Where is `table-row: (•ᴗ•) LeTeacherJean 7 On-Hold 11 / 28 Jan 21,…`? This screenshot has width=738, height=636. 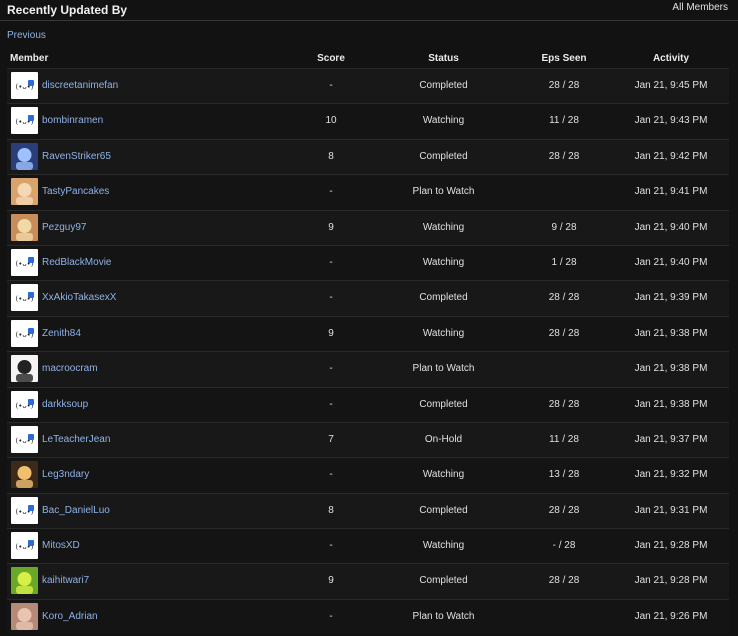 table-row: (•ᴗ•) LeTeacherJean 7 On-Hold 11 / 28 Jan 21,… is located at coordinates (368, 439).